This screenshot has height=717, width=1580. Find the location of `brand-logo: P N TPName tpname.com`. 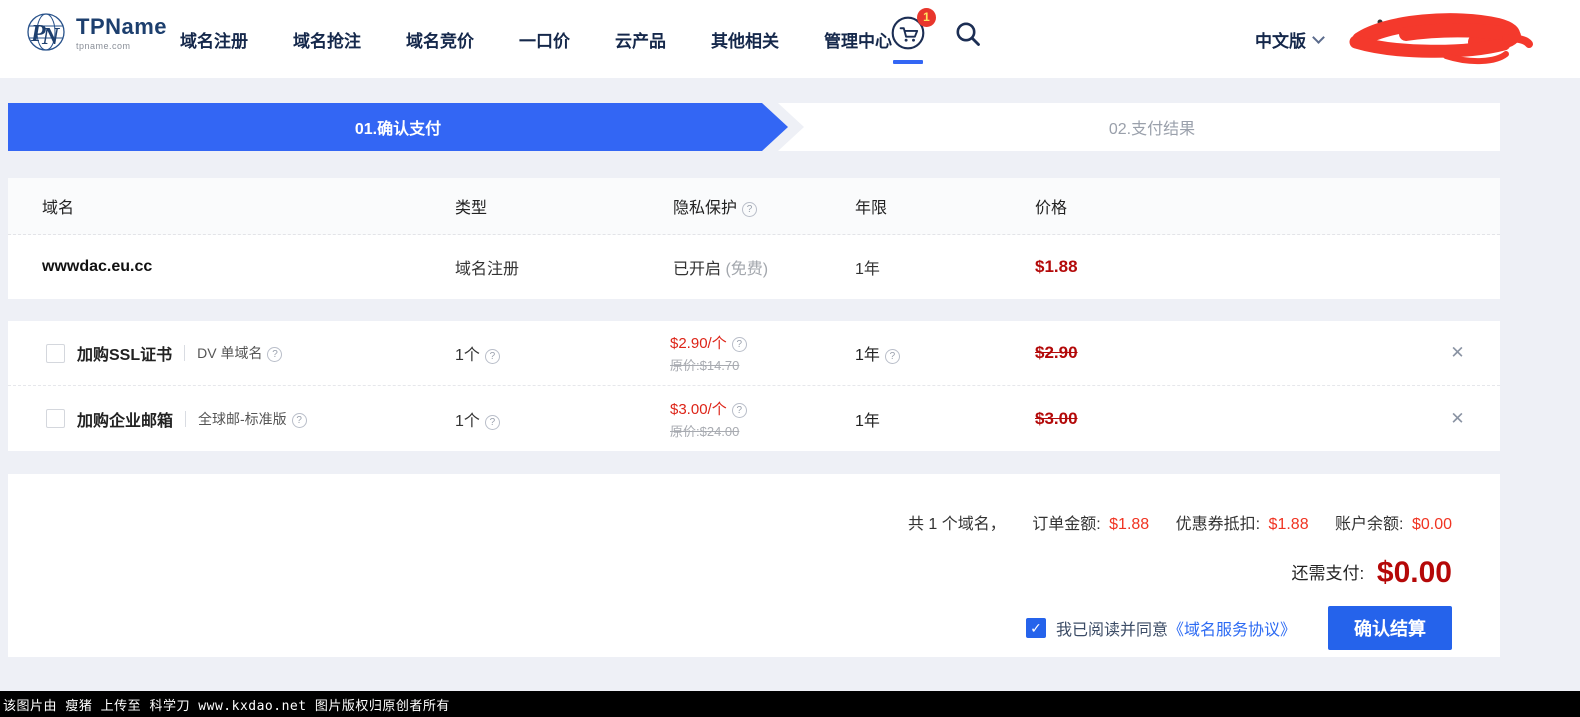

brand-logo: P N TPName tpname.com is located at coordinates (94, 32).